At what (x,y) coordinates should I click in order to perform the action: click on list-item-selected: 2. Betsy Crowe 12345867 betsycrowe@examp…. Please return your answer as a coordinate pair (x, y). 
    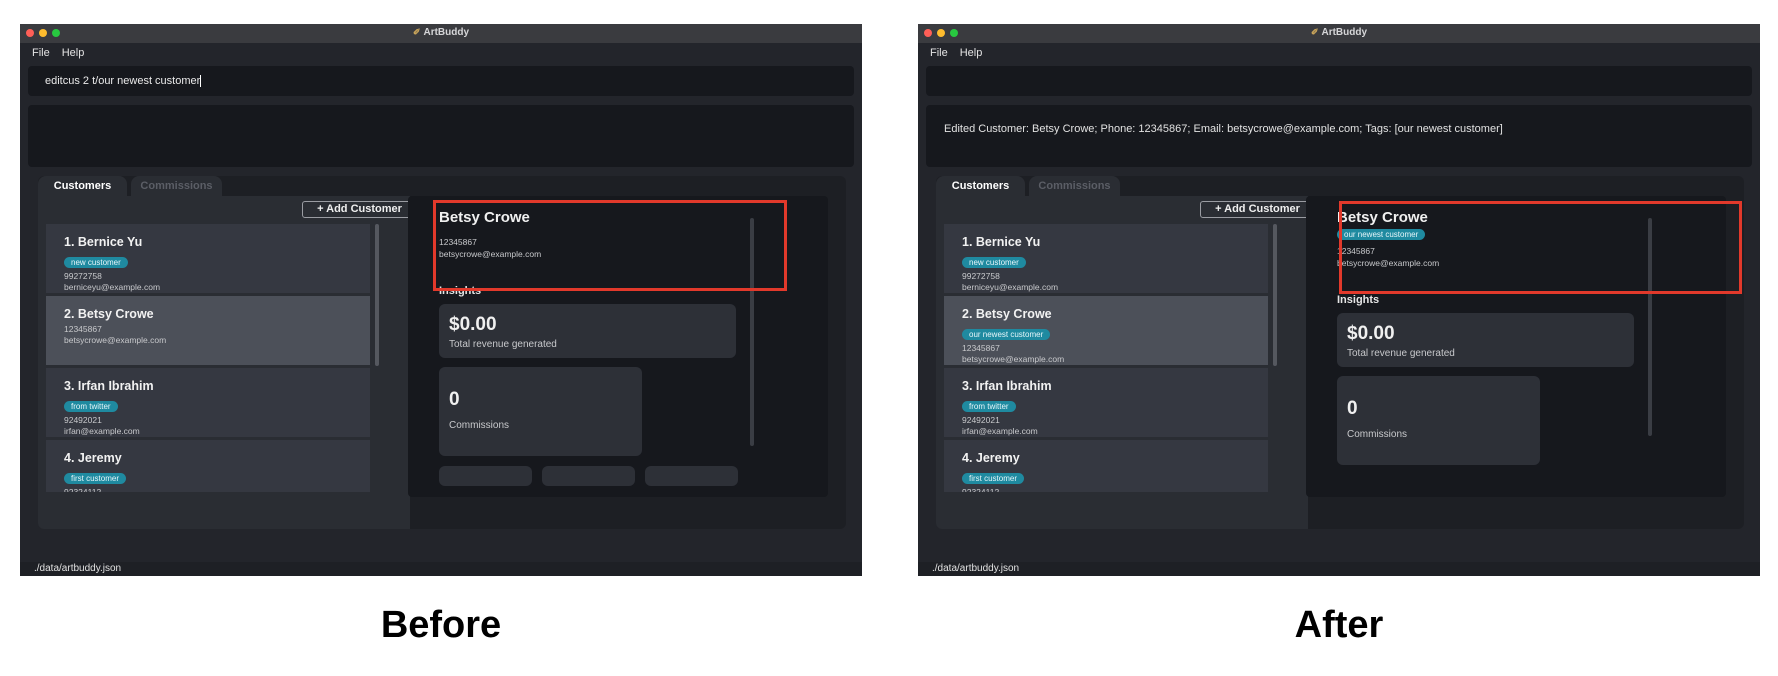
    Looking at the image, I should click on (208, 330).